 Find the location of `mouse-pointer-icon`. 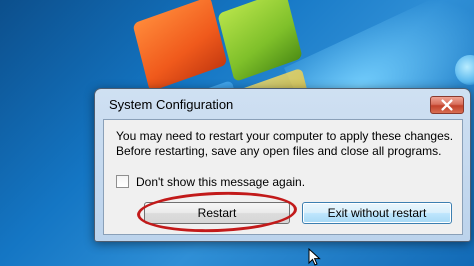

mouse-pointer-icon is located at coordinates (314, 257).